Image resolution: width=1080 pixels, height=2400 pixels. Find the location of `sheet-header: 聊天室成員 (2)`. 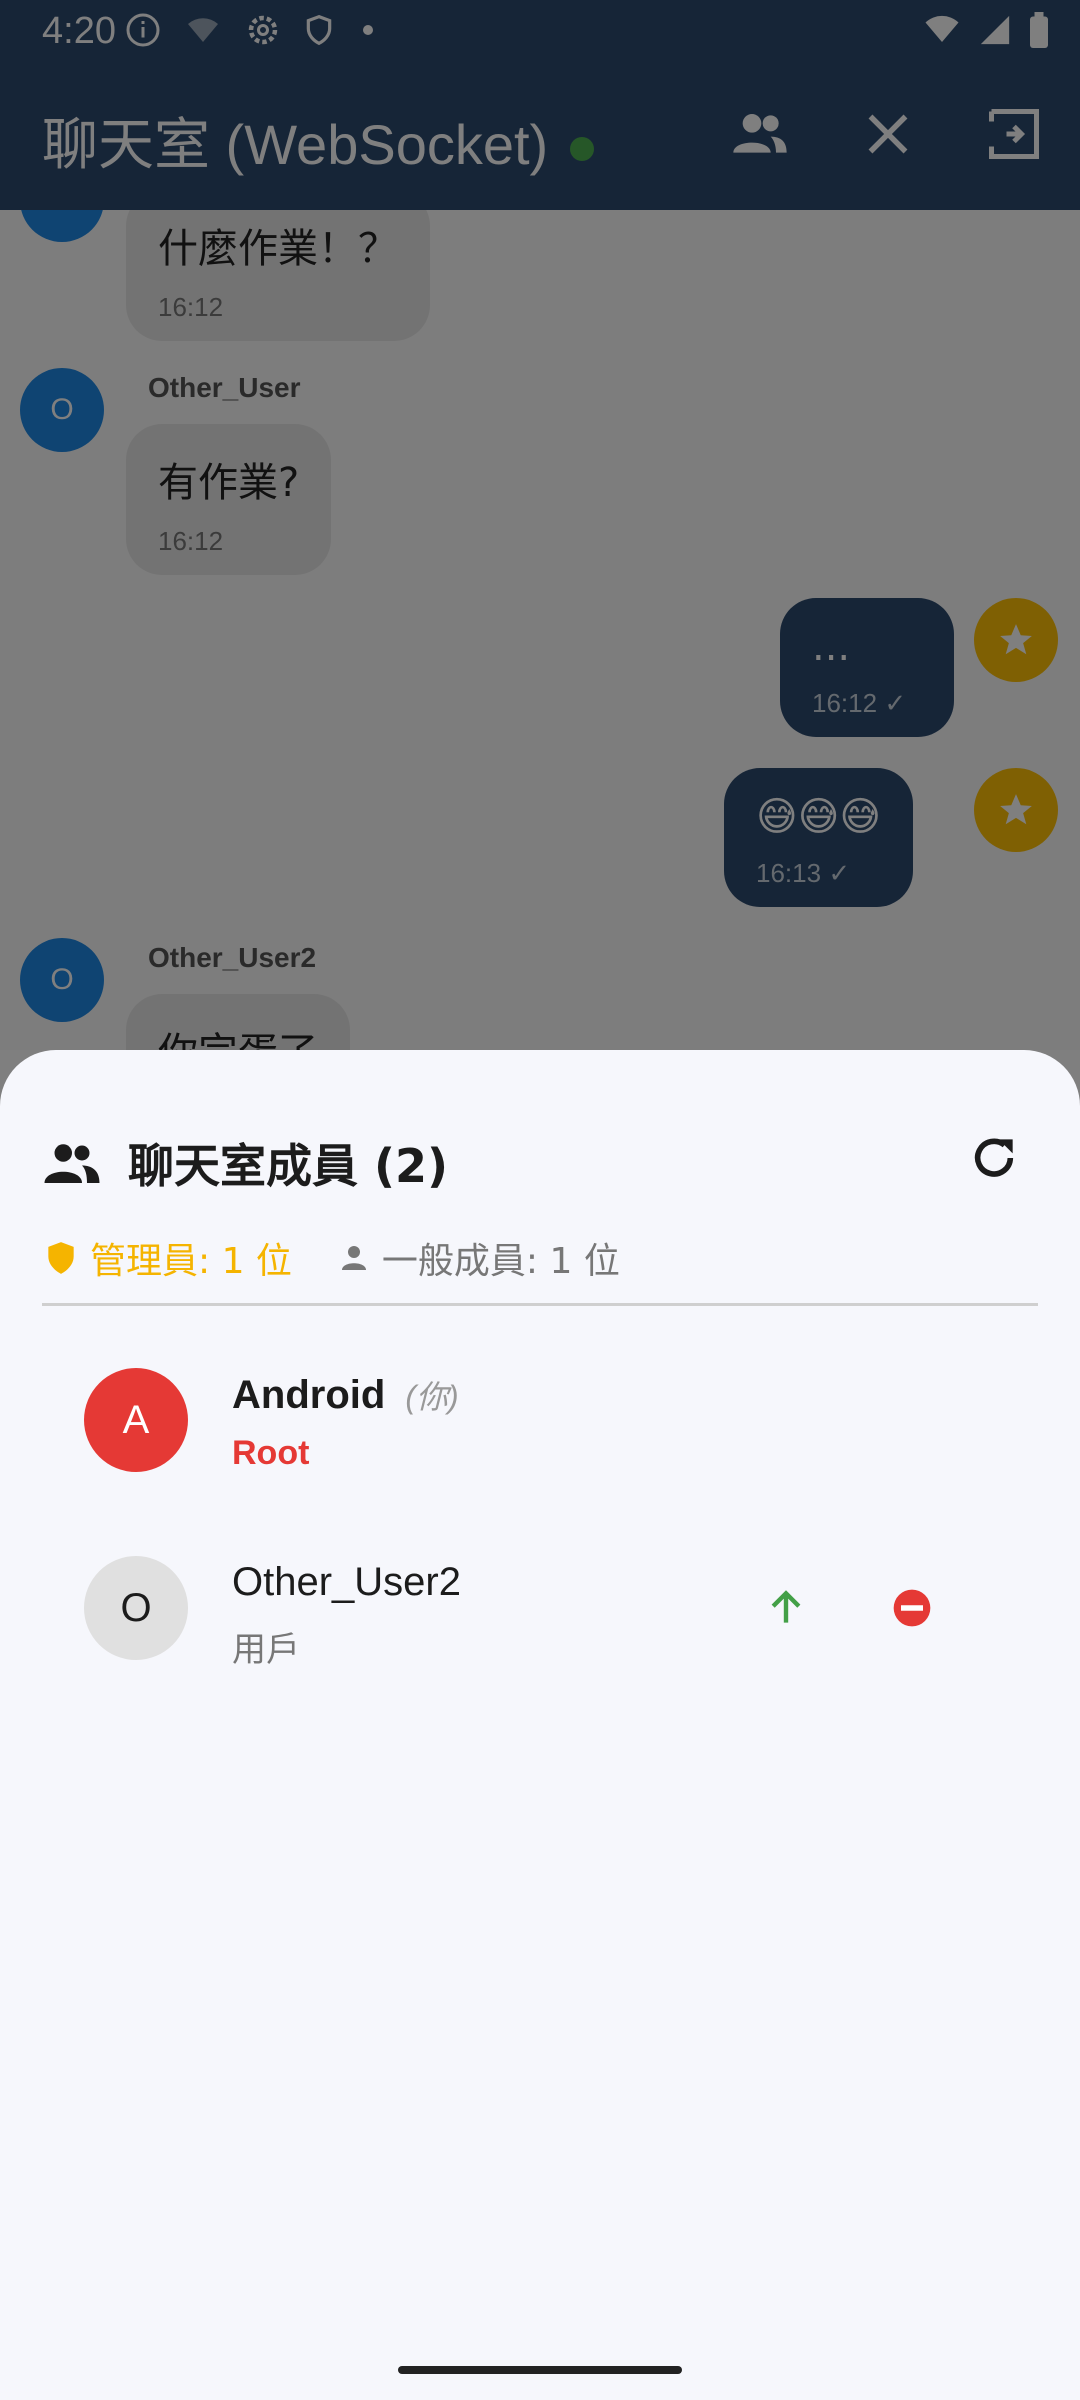

sheet-header: 聊天室成員 (2) is located at coordinates (245, 1163).